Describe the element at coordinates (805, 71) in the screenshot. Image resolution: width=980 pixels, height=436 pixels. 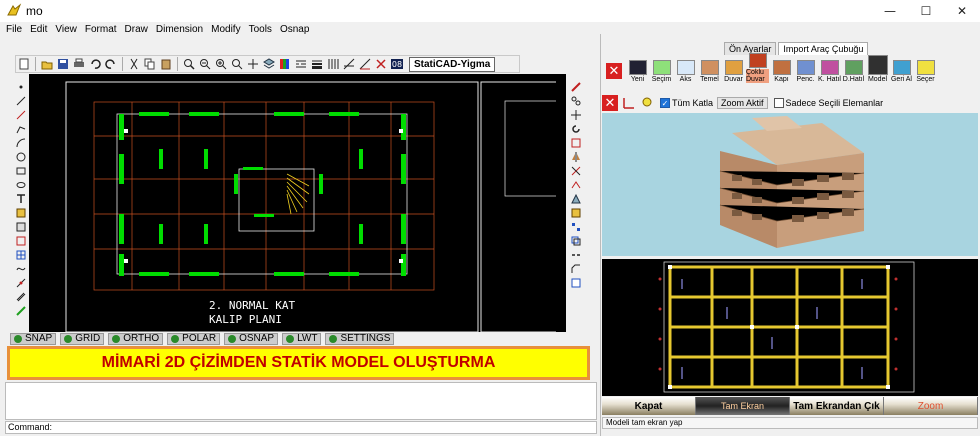
I see `pencere-button: Penc.` at that location.